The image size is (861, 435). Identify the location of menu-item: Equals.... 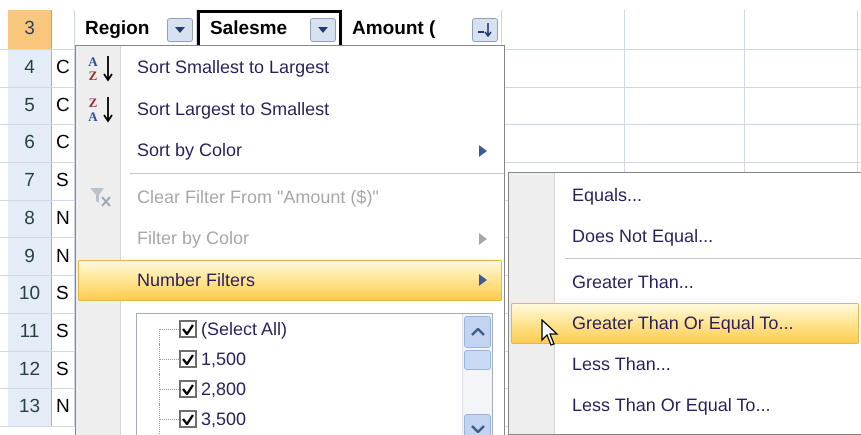
(685, 195).